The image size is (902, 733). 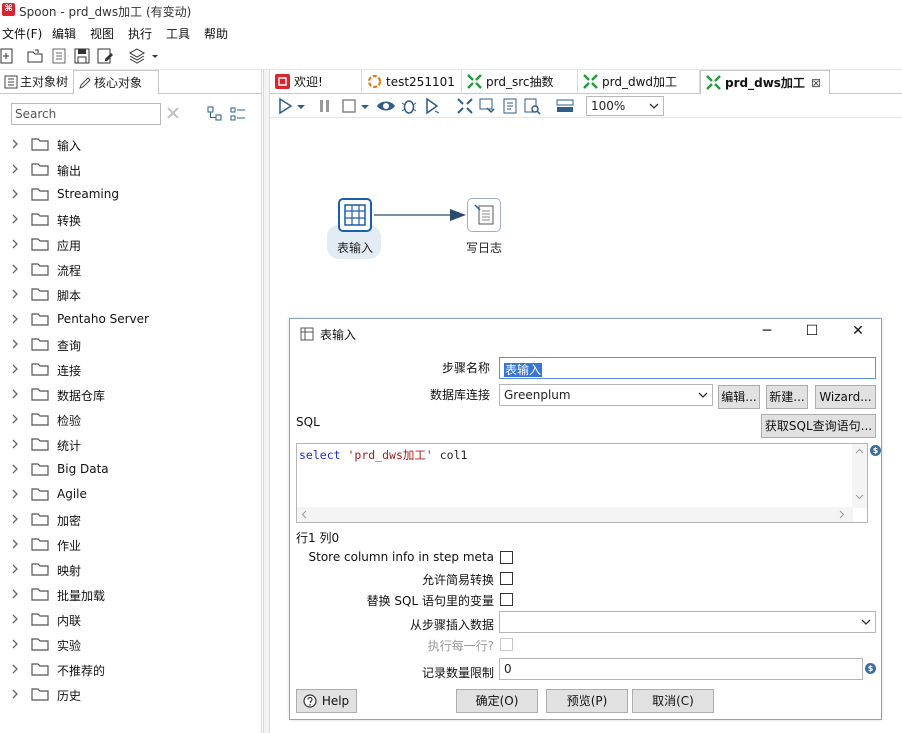 What do you see at coordinates (129, 694) in the screenshot?
I see `tree-category-item: 历史` at bounding box center [129, 694].